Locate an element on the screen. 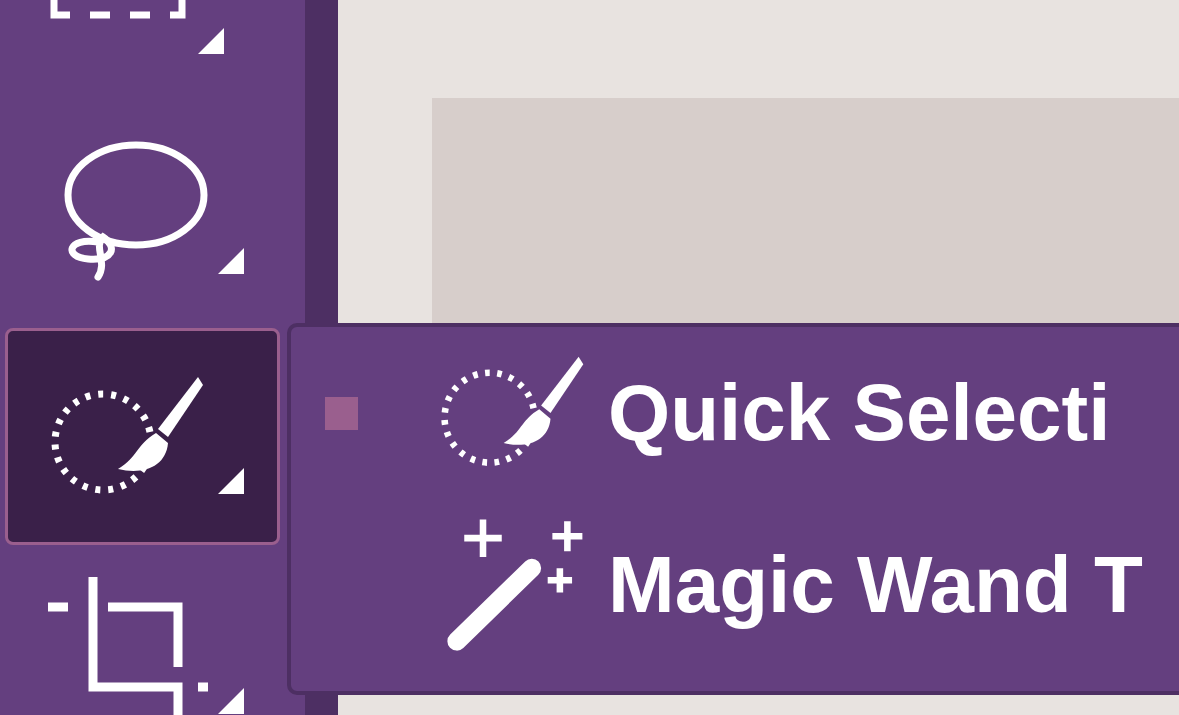 The height and width of the screenshot is (715, 1179). quick-selection-tool-button is located at coordinates (142, 436).